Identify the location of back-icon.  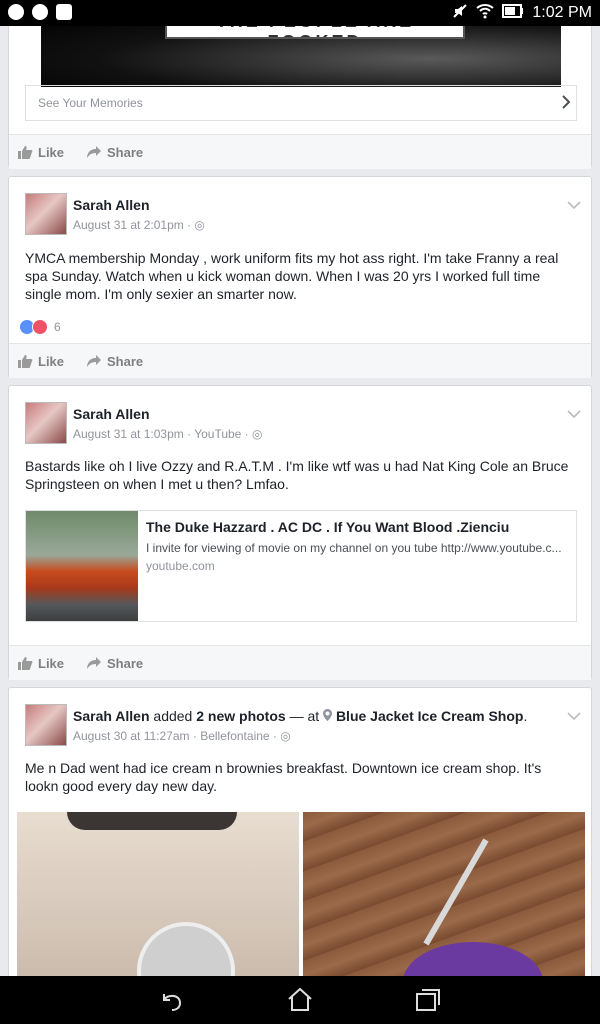
(172, 1002).